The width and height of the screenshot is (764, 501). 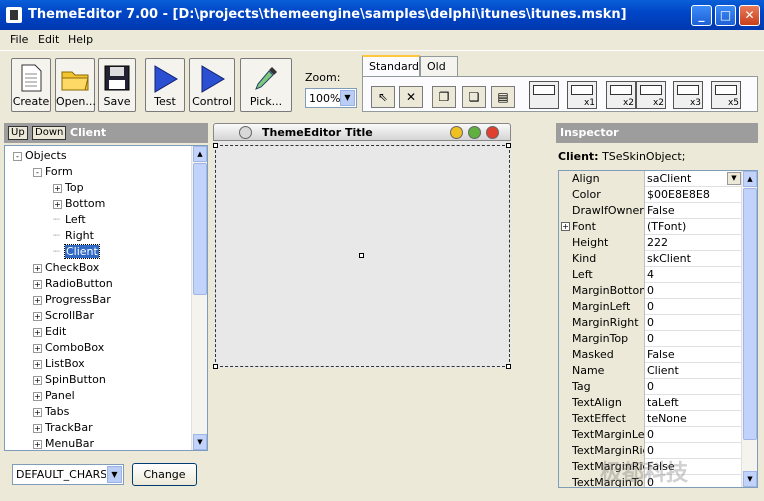 I want to click on property-value: taLeft, so click(x=694, y=403).